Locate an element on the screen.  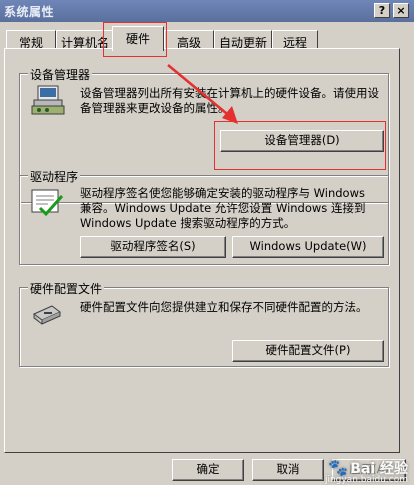
driver-signing-button: 驱动程序签名(S) is located at coordinates (153, 247).